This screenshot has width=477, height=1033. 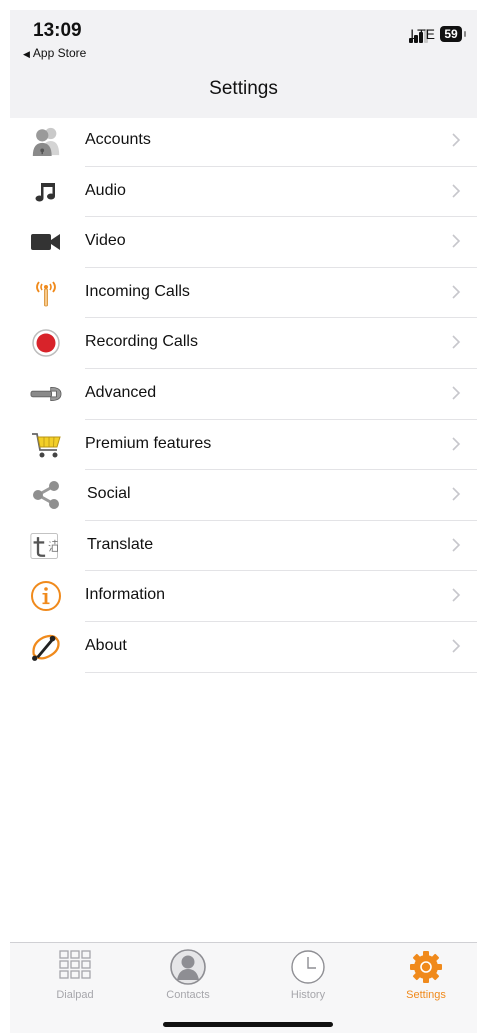 I want to click on tab-label: Settings, so click(x=426, y=995).